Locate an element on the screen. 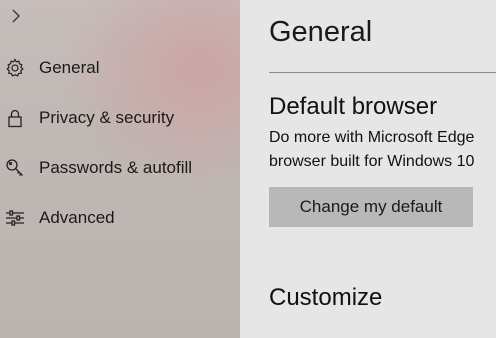 Image resolution: width=496 pixels, height=338 pixels. description-line: browser built for Windows 10 is located at coordinates (372, 161).